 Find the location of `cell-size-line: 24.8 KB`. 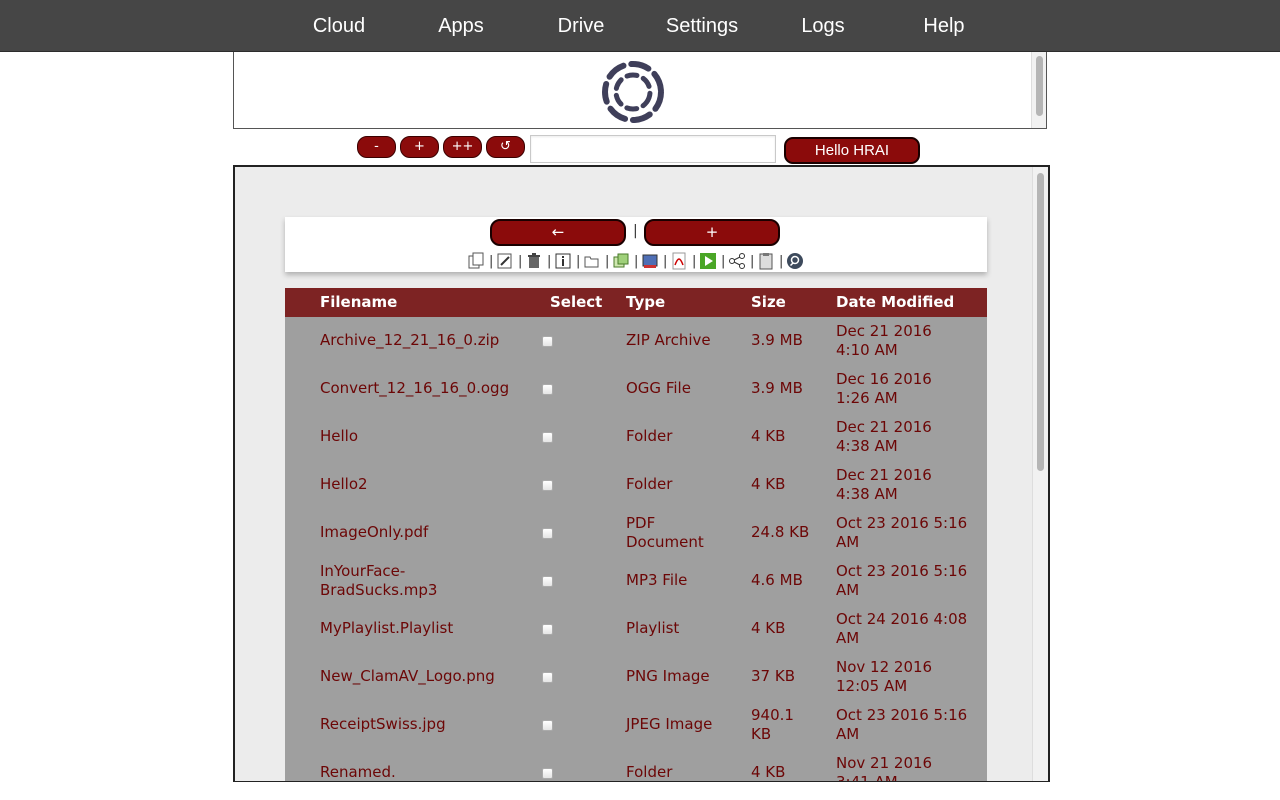

cell-size-line: 24.8 KB is located at coordinates (780, 532).